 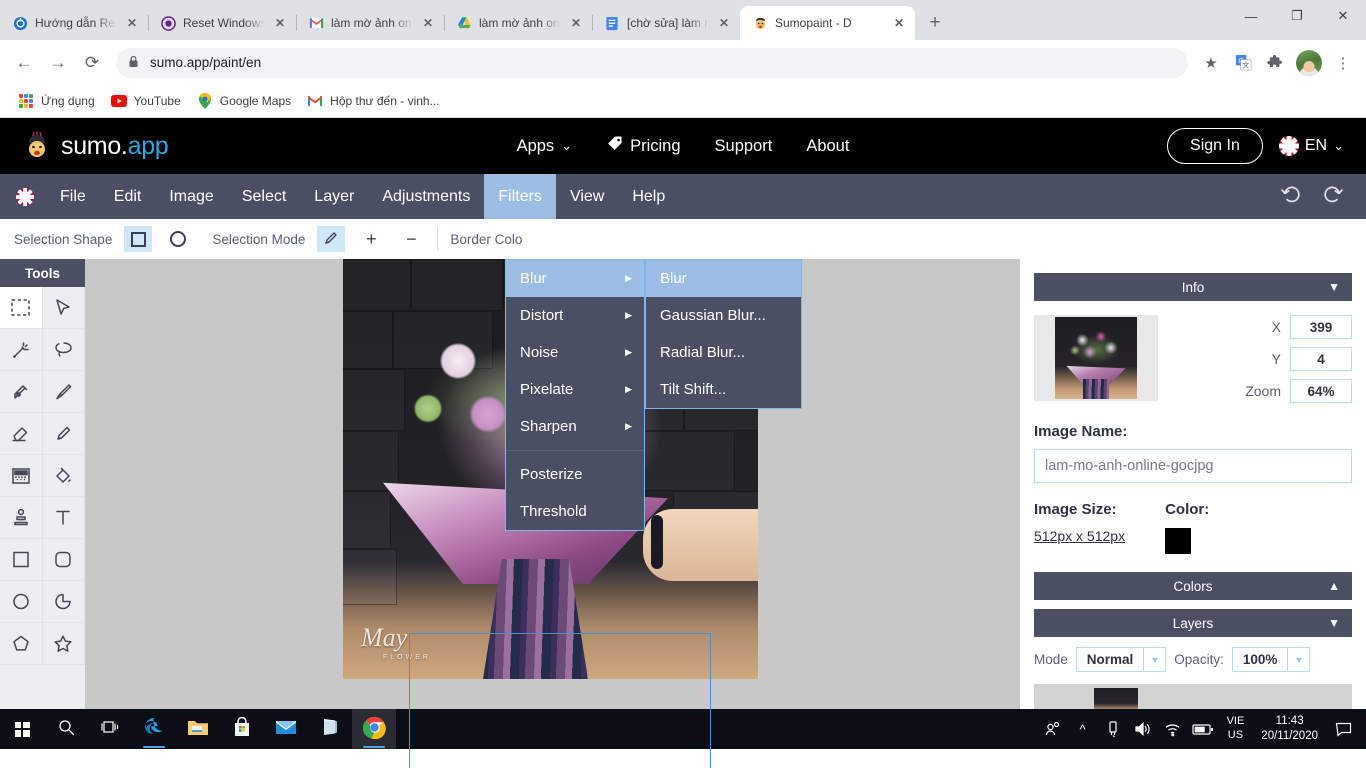 What do you see at coordinates (587, 196) in the screenshot?
I see `menu-view: View` at bounding box center [587, 196].